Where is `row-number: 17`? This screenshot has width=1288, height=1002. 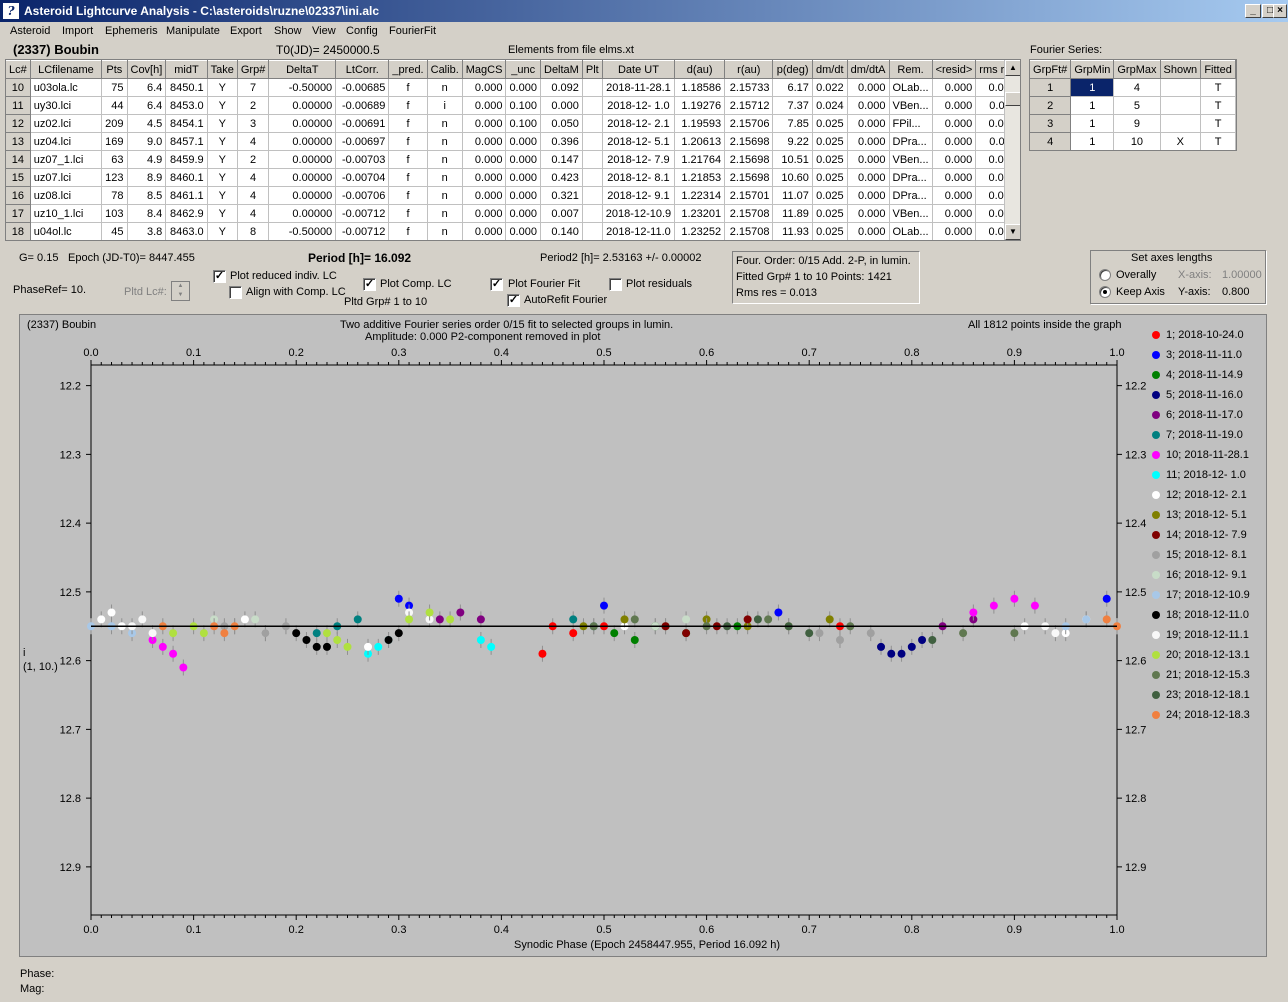 row-number: 17 is located at coordinates (18, 213).